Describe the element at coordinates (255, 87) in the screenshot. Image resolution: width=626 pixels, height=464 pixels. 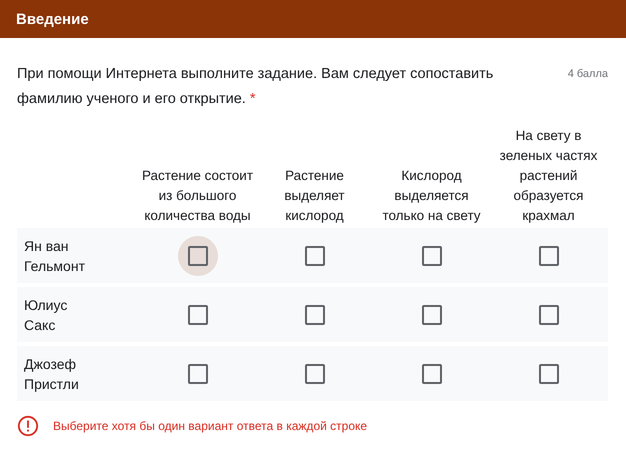
I see `question-text: При помощи Интернета выполните задание. Вам следует сопоставить фамилию ученого и его открытие. *` at that location.